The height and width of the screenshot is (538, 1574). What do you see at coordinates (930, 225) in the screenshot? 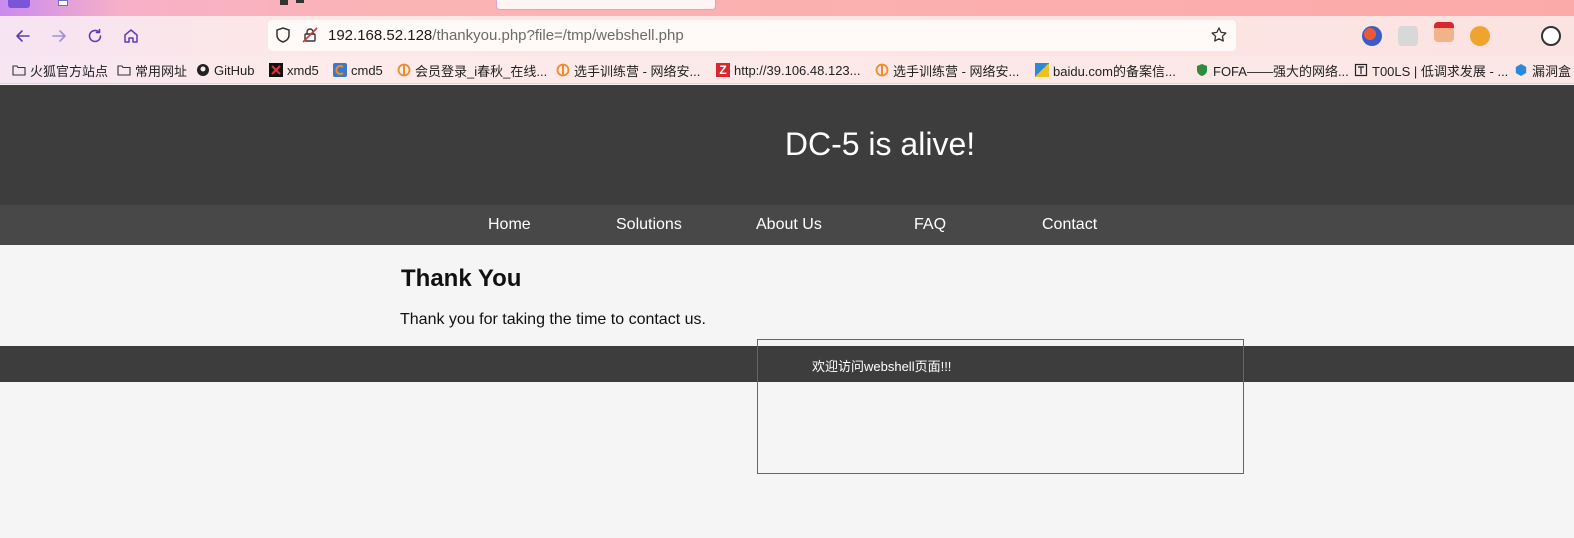
I see `nav-link-faq: FAQ` at bounding box center [930, 225].